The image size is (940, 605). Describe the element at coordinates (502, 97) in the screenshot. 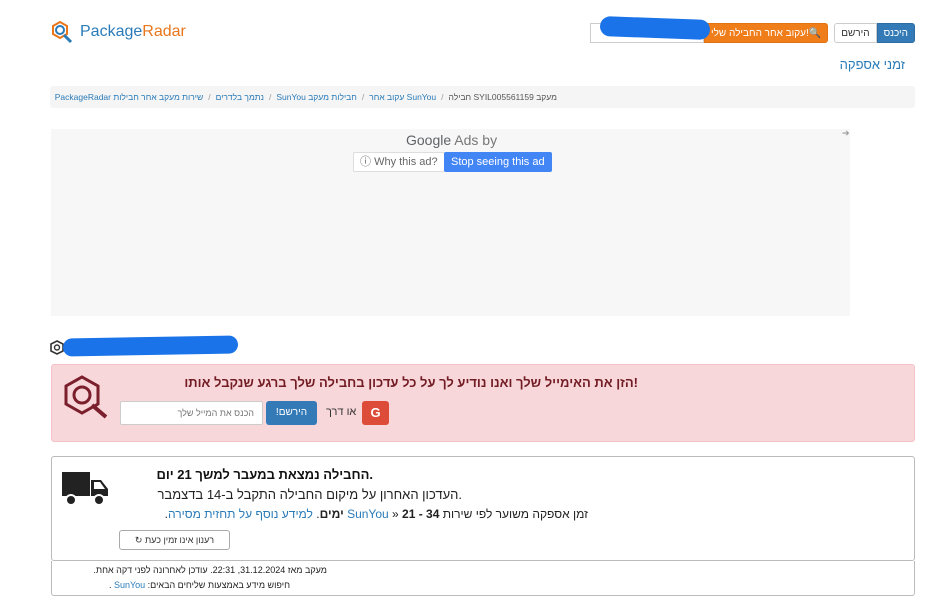

I see `breadcrumb-current: מעקב SYIL005561159 חבילה` at that location.